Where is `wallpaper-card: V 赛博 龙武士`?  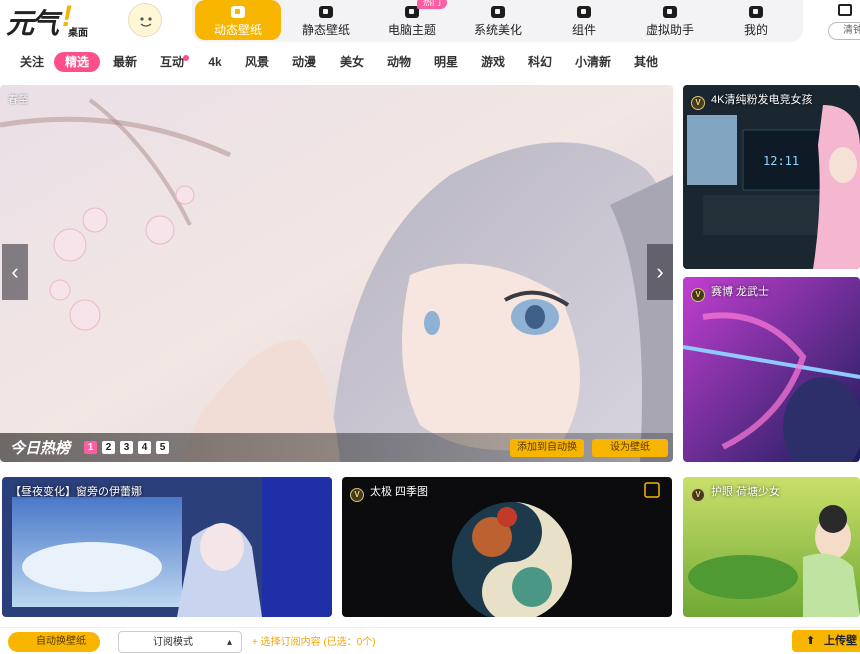
wallpaper-card: V 赛博 龙武士 is located at coordinates (771, 369).